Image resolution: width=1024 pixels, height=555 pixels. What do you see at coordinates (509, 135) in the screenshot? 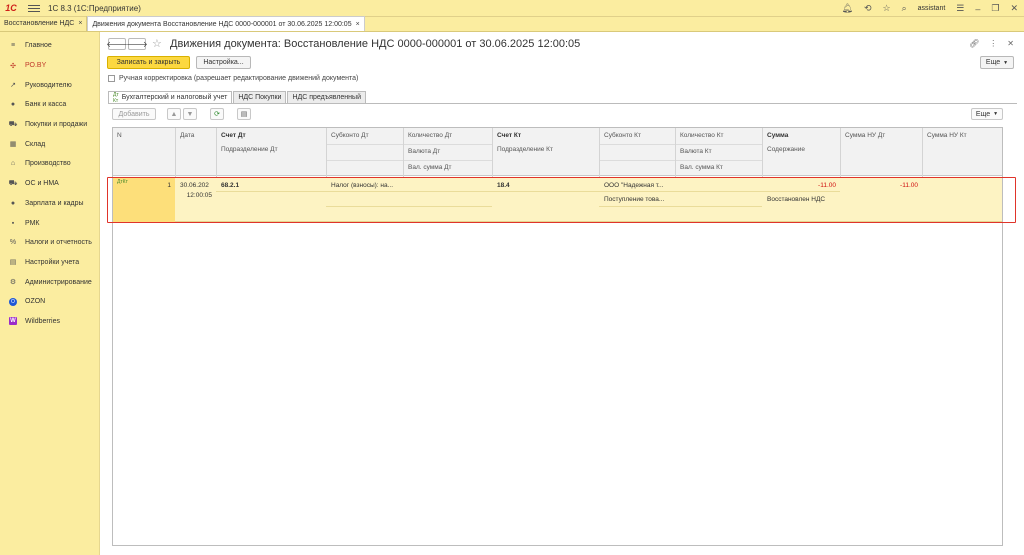
I see `header-account-kt: Счет Кт` at bounding box center [509, 135].